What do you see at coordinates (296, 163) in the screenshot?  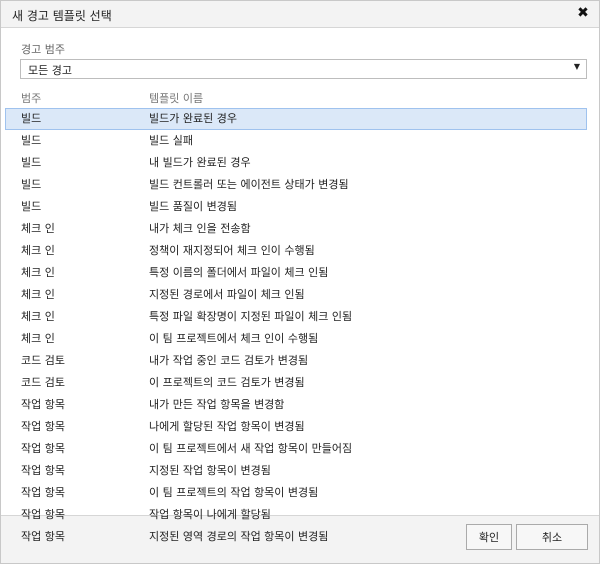 I see `template-row: 빌드 내 빌드가 완료된 경우` at bounding box center [296, 163].